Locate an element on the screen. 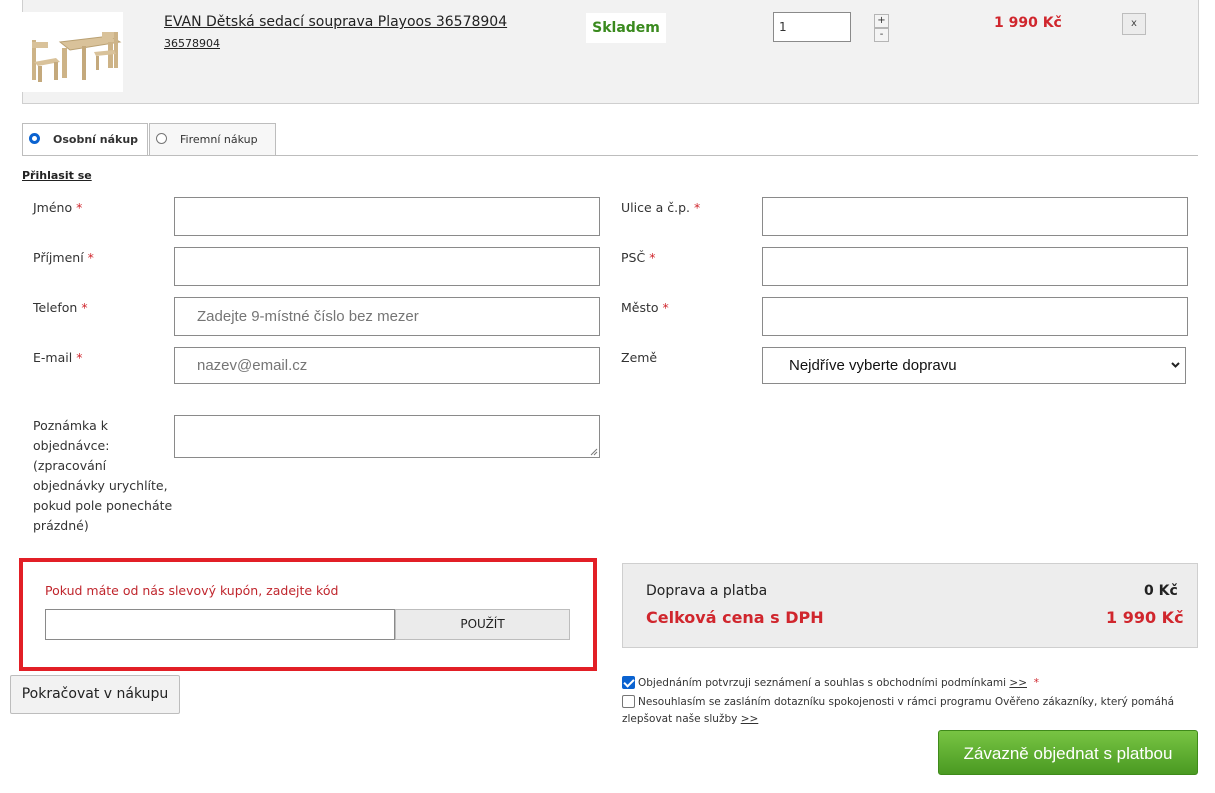 The image size is (1215, 793). shipping-value: 0 Kč is located at coordinates (1161, 591).